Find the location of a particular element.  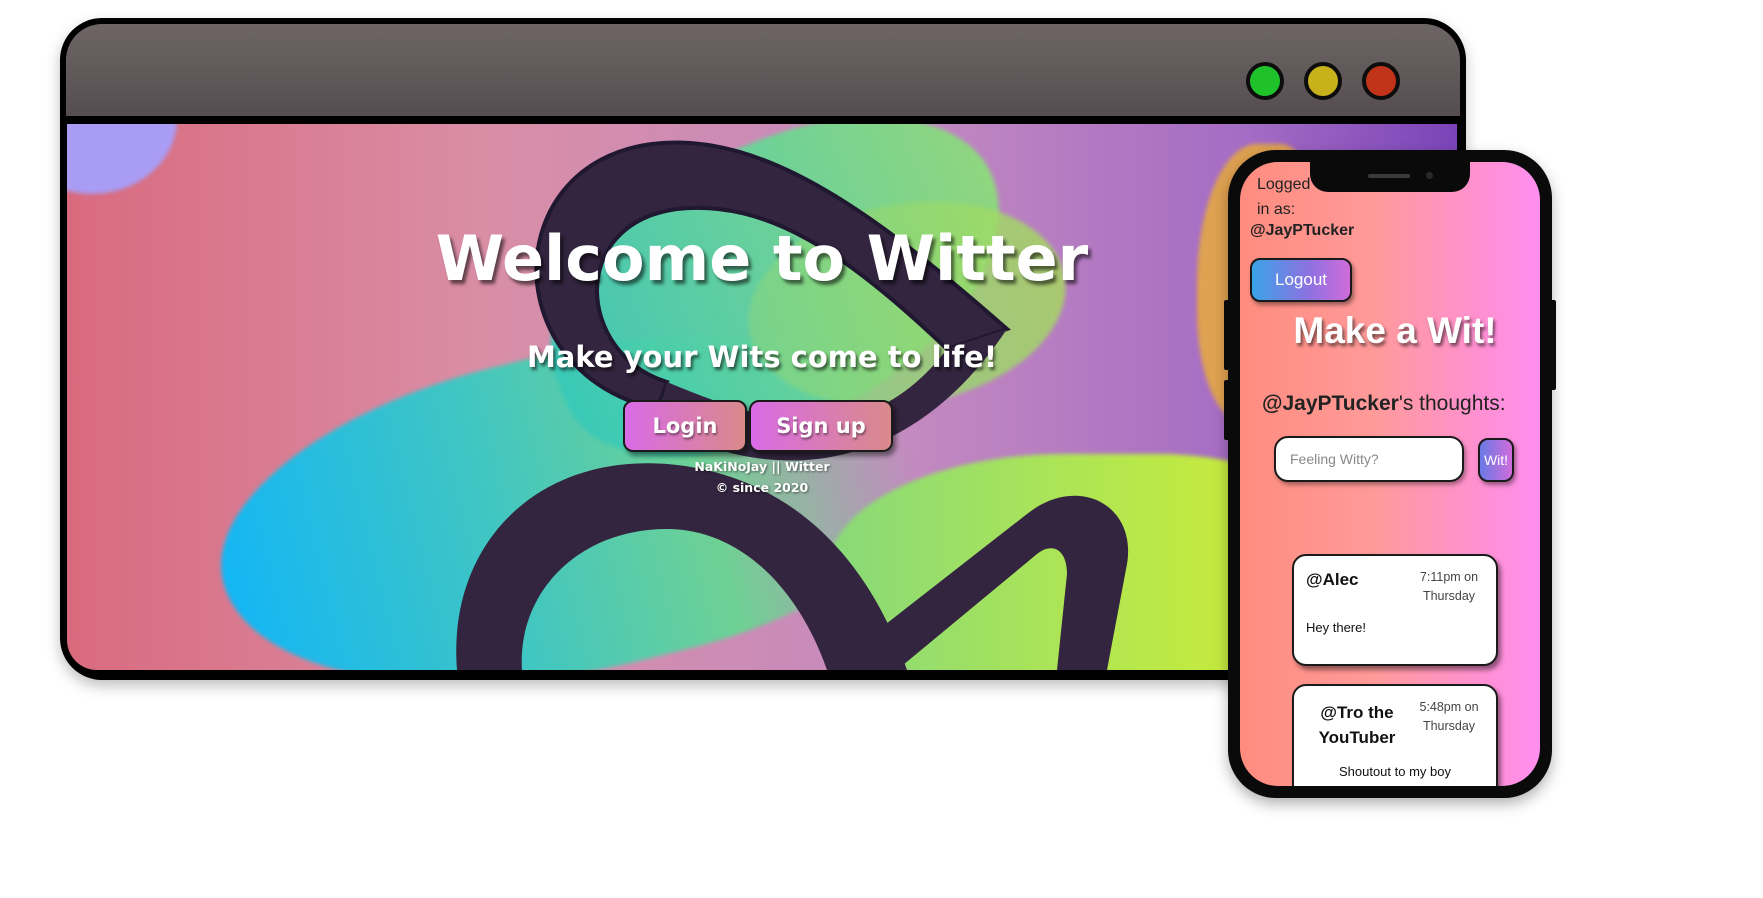

wit-timestamp: 5:48pm on Thursday is located at coordinates (1449, 716).